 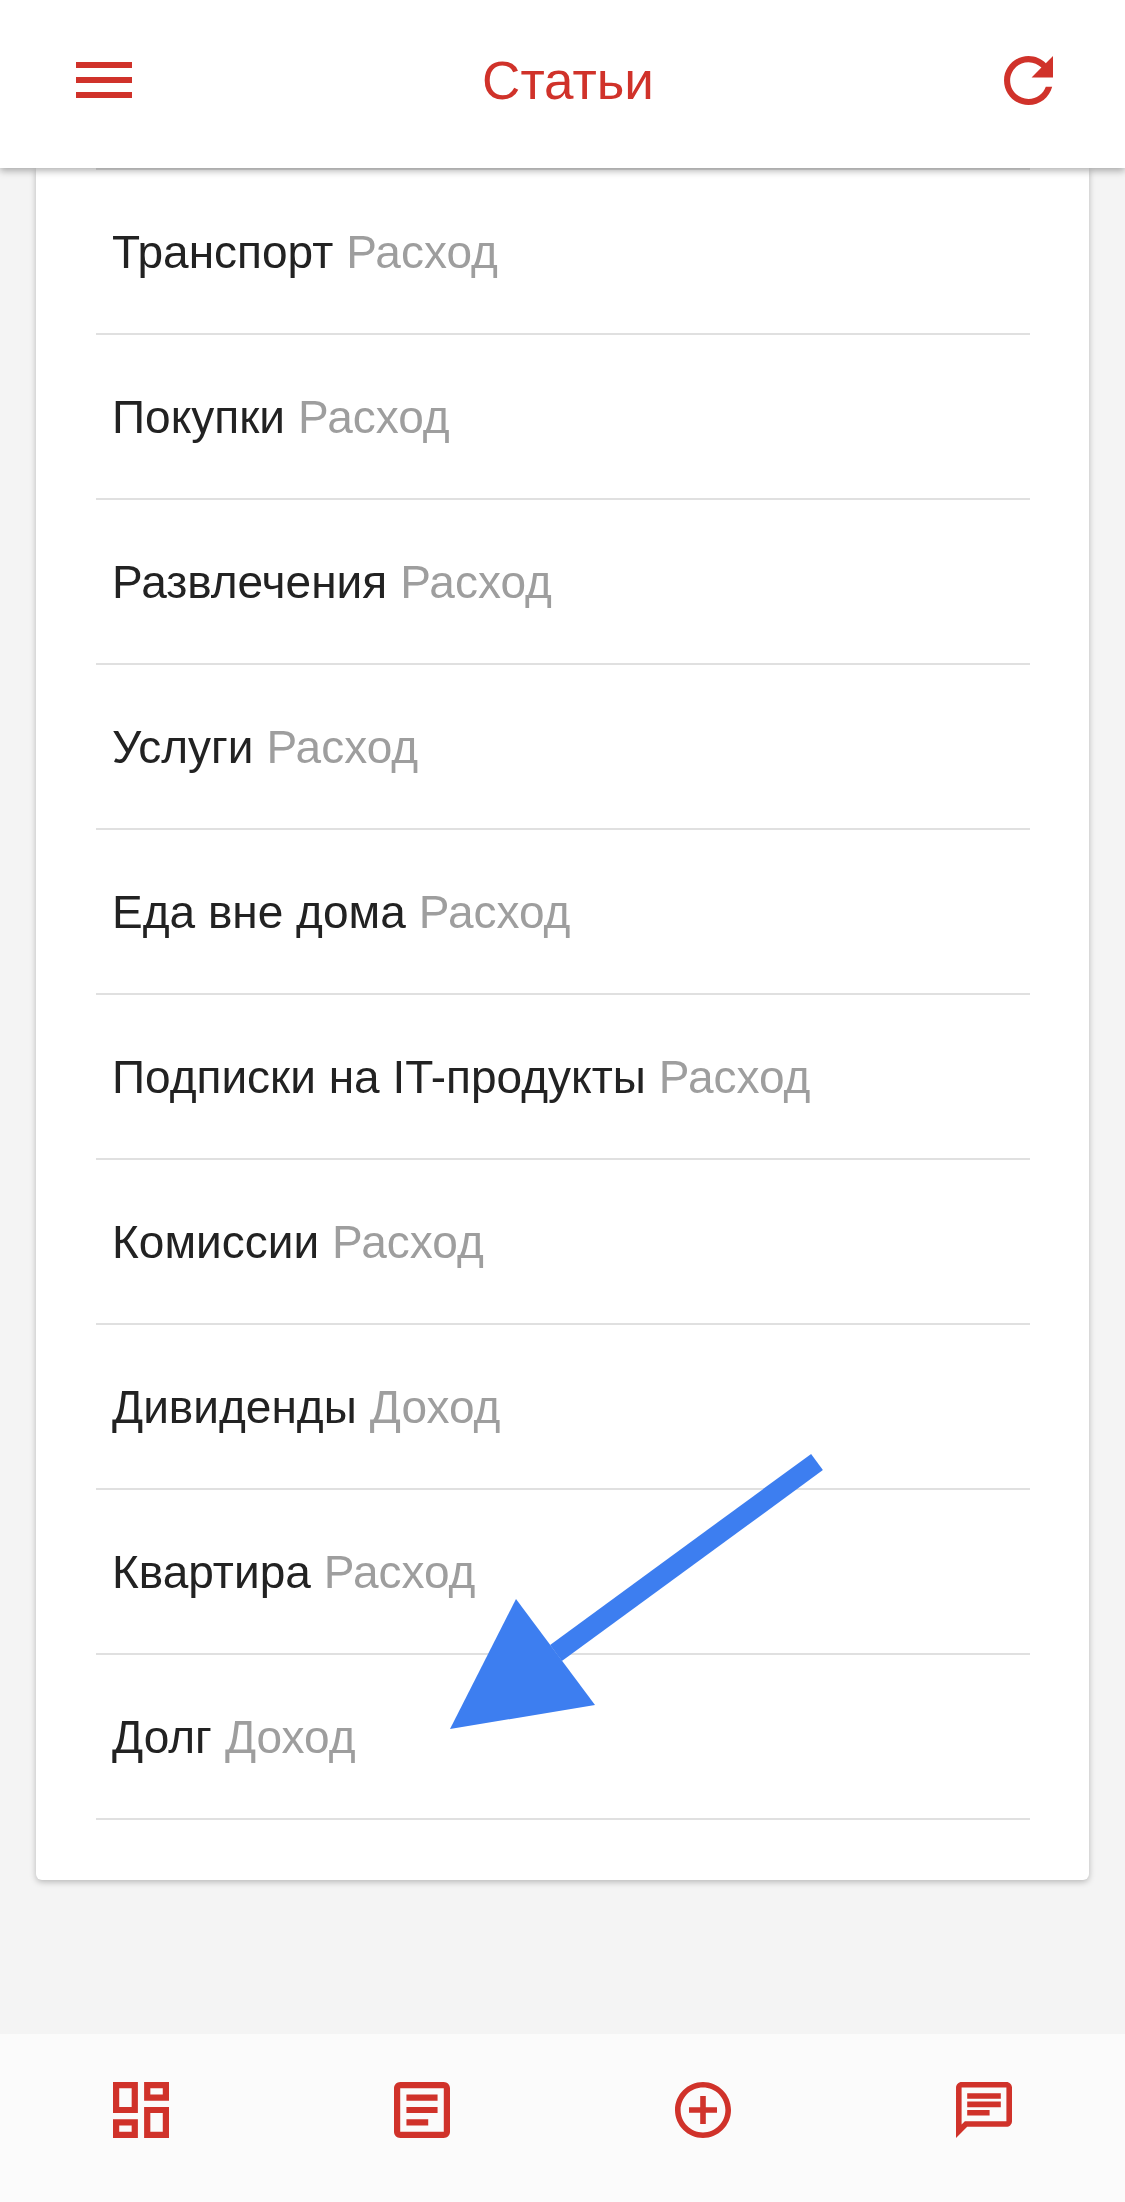 I want to click on article-name: Транспорт, so click(x=223, y=251).